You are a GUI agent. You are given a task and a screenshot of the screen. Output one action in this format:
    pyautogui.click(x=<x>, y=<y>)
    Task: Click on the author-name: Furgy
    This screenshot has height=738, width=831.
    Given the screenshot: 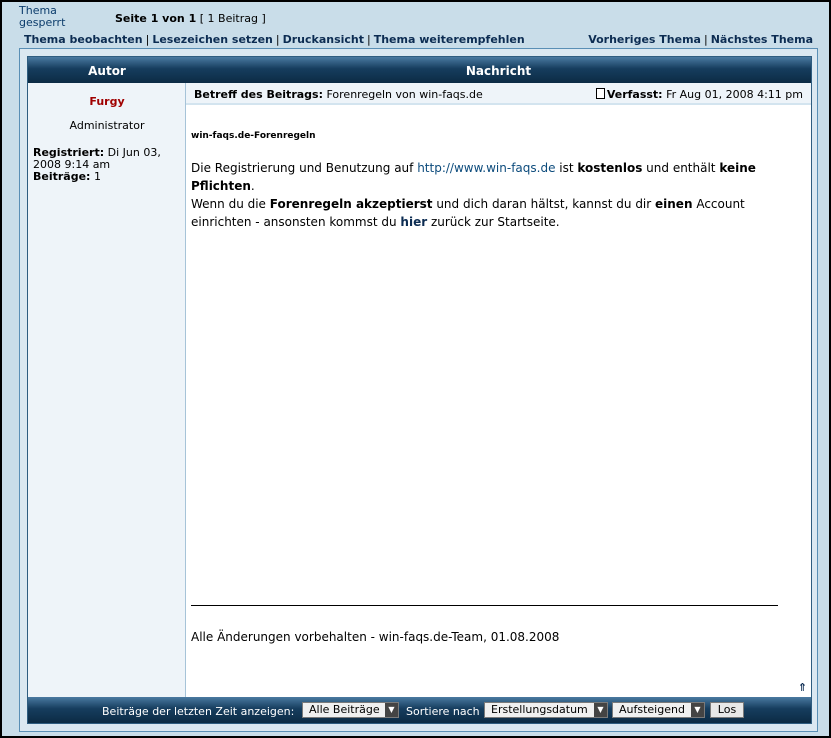 What is the action you would take?
    pyautogui.click(x=107, y=101)
    